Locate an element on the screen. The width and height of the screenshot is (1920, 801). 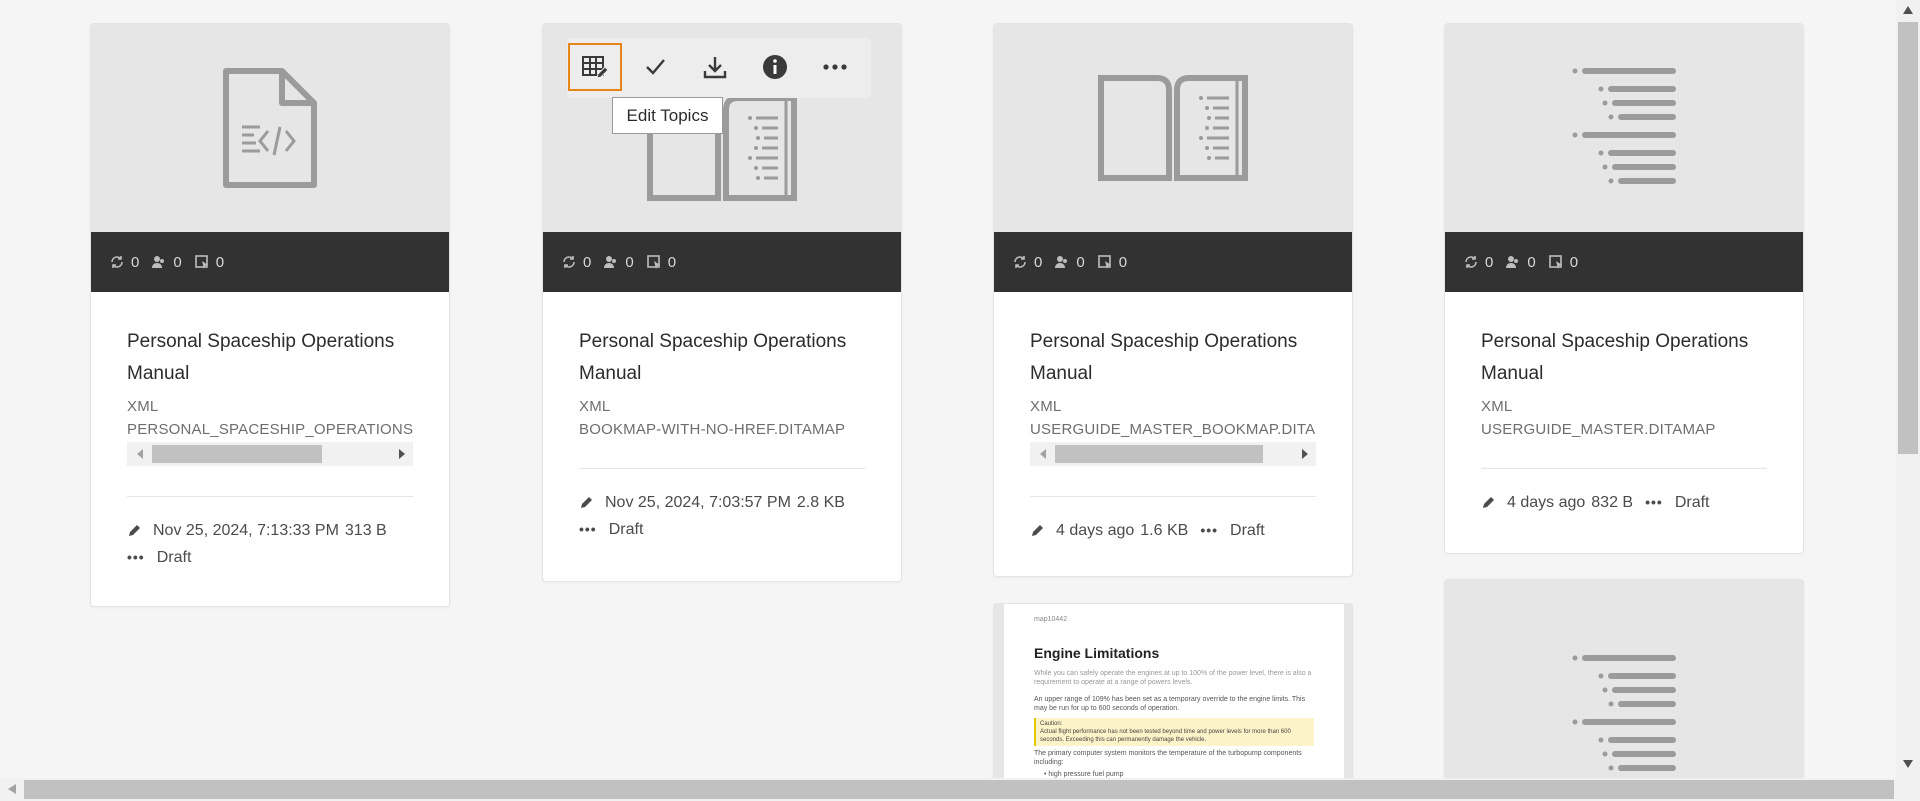
scroll-up-arrow-icon is located at coordinates (1908, 10).